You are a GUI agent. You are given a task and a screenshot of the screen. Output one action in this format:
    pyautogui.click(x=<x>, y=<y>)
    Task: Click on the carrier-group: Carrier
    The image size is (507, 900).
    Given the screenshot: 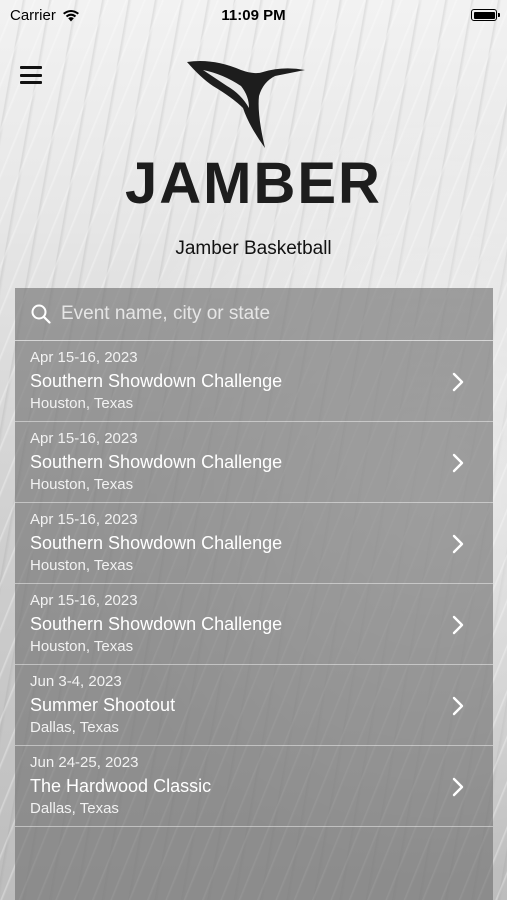 What is the action you would take?
    pyautogui.click(x=45, y=15)
    